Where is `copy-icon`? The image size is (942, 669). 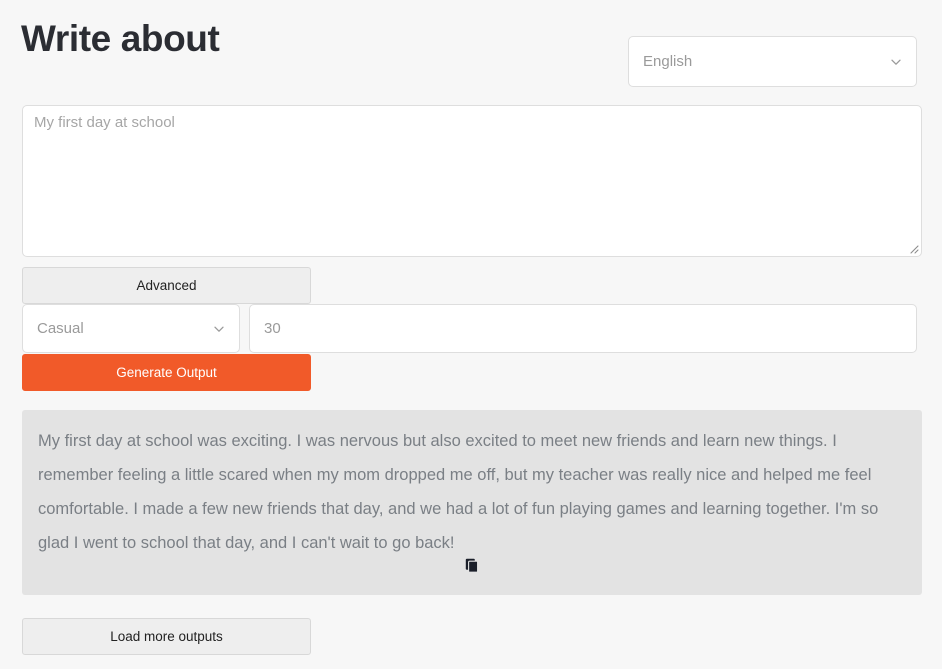 copy-icon is located at coordinates (472, 565).